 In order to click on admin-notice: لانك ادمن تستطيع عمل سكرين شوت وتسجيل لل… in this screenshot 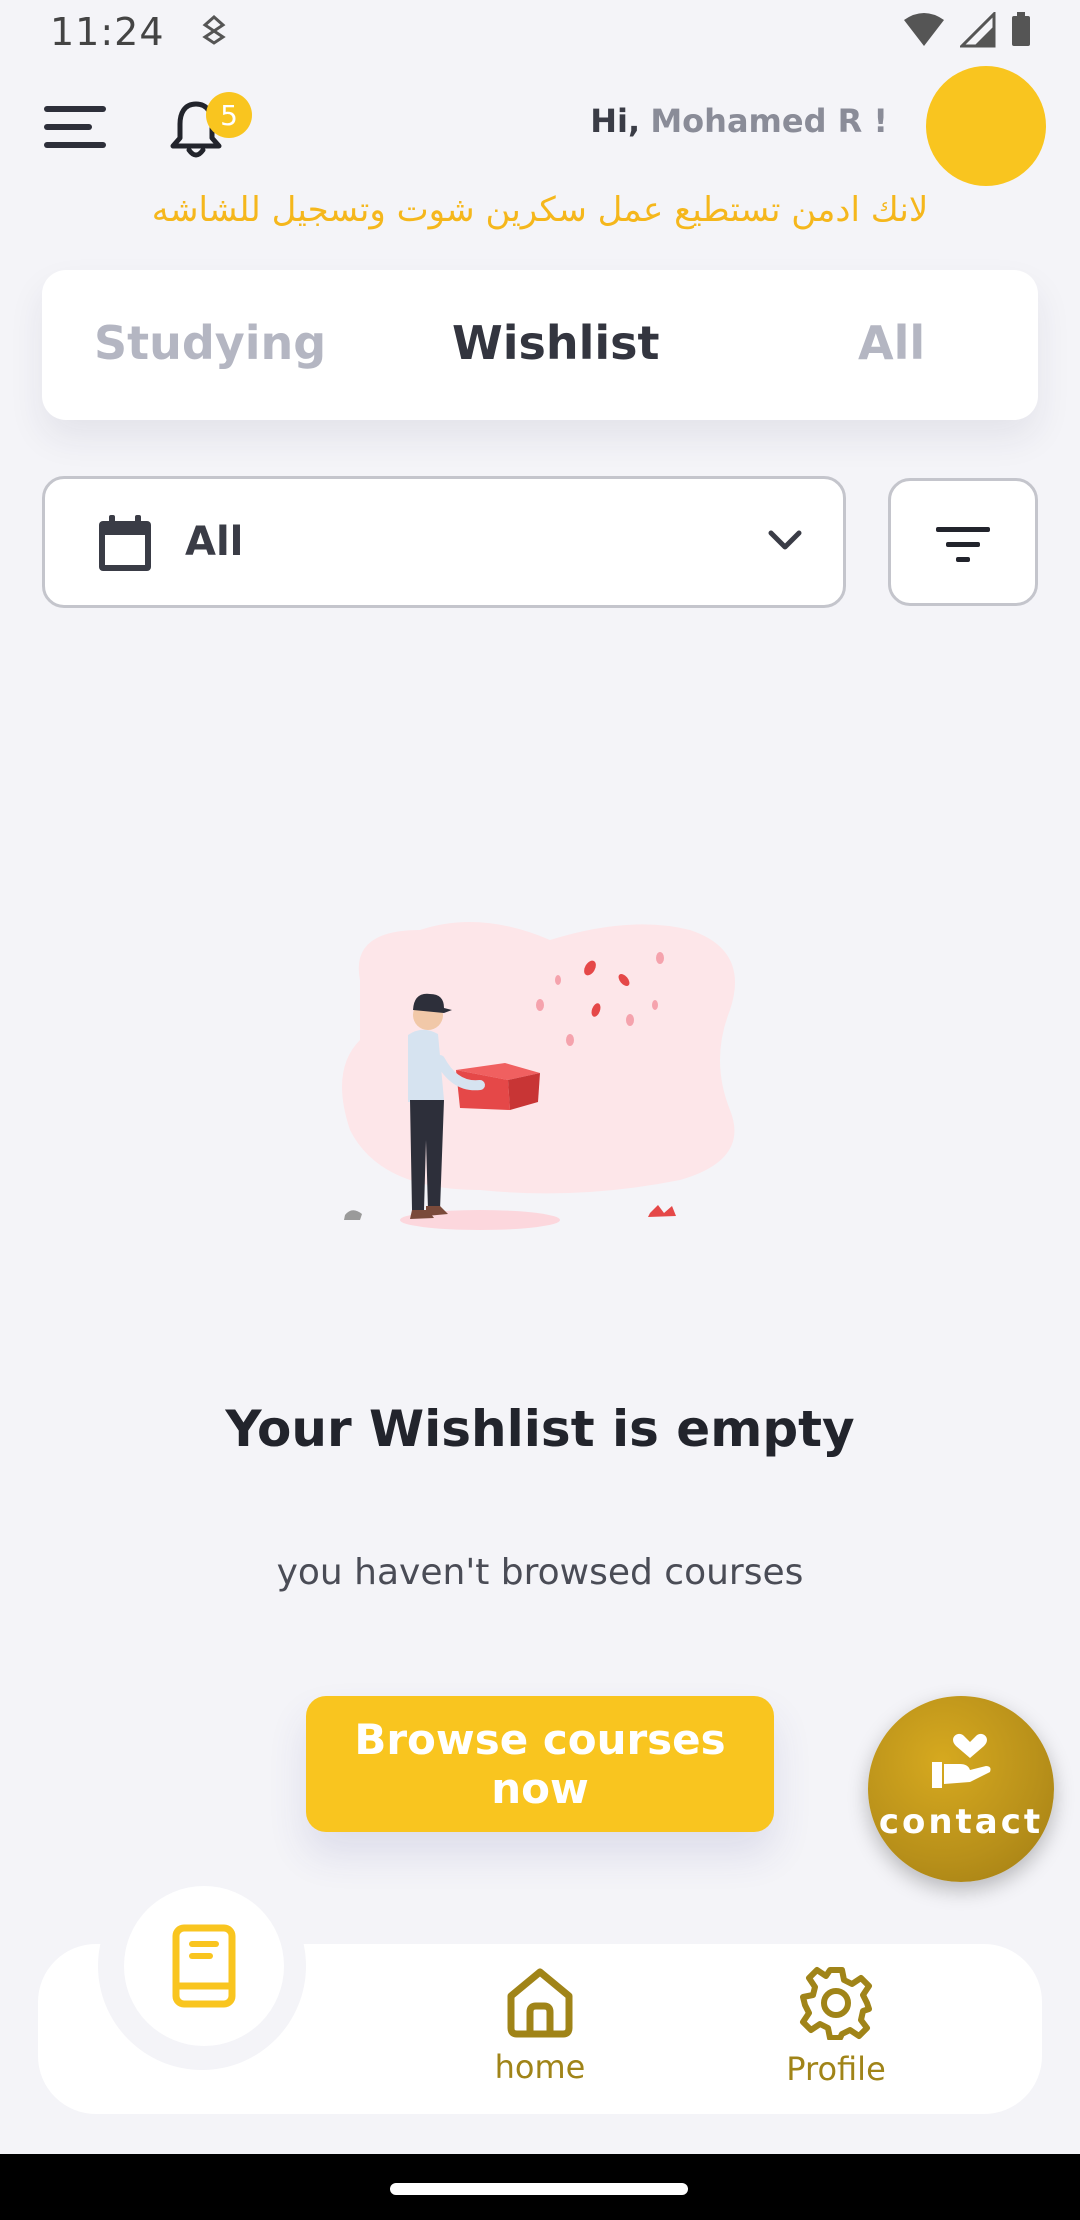, I will do `click(540, 210)`.